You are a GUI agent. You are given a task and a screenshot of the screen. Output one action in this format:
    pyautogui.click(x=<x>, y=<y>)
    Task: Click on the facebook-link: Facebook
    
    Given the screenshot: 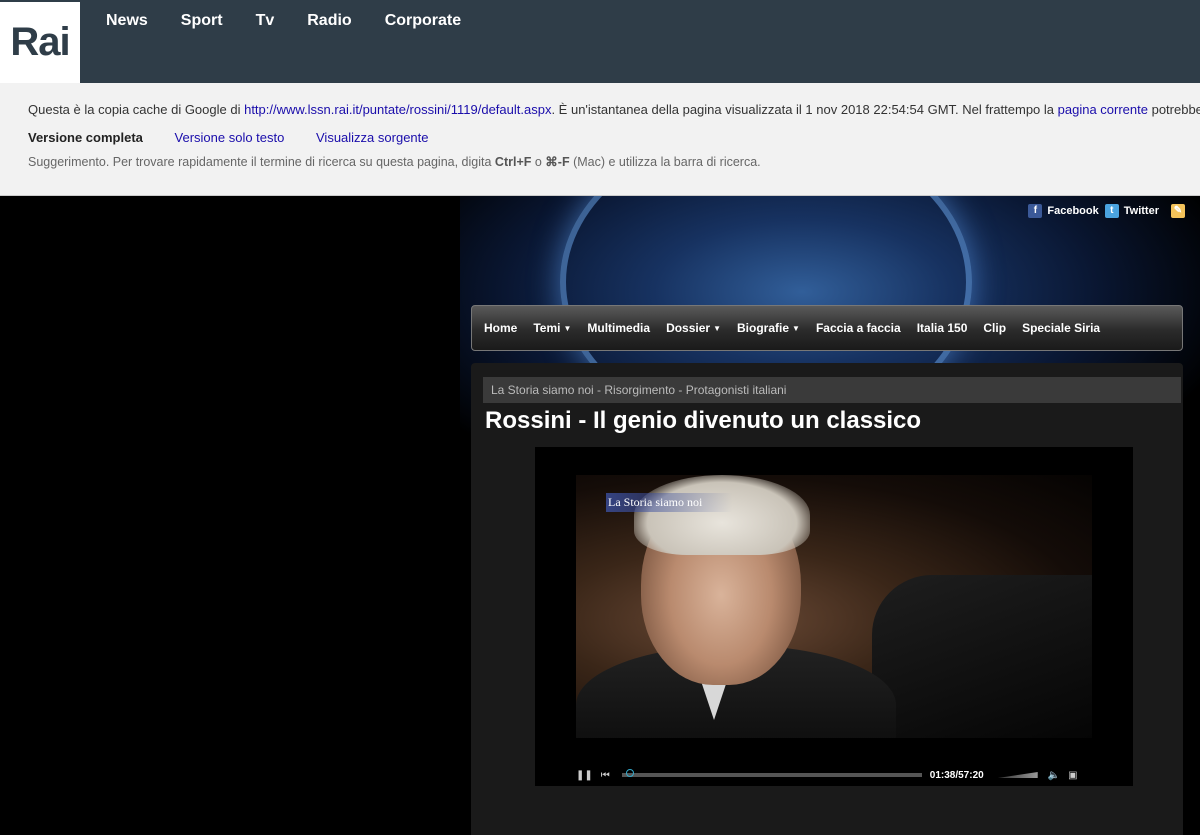 What is the action you would take?
    pyautogui.click(x=1072, y=211)
    